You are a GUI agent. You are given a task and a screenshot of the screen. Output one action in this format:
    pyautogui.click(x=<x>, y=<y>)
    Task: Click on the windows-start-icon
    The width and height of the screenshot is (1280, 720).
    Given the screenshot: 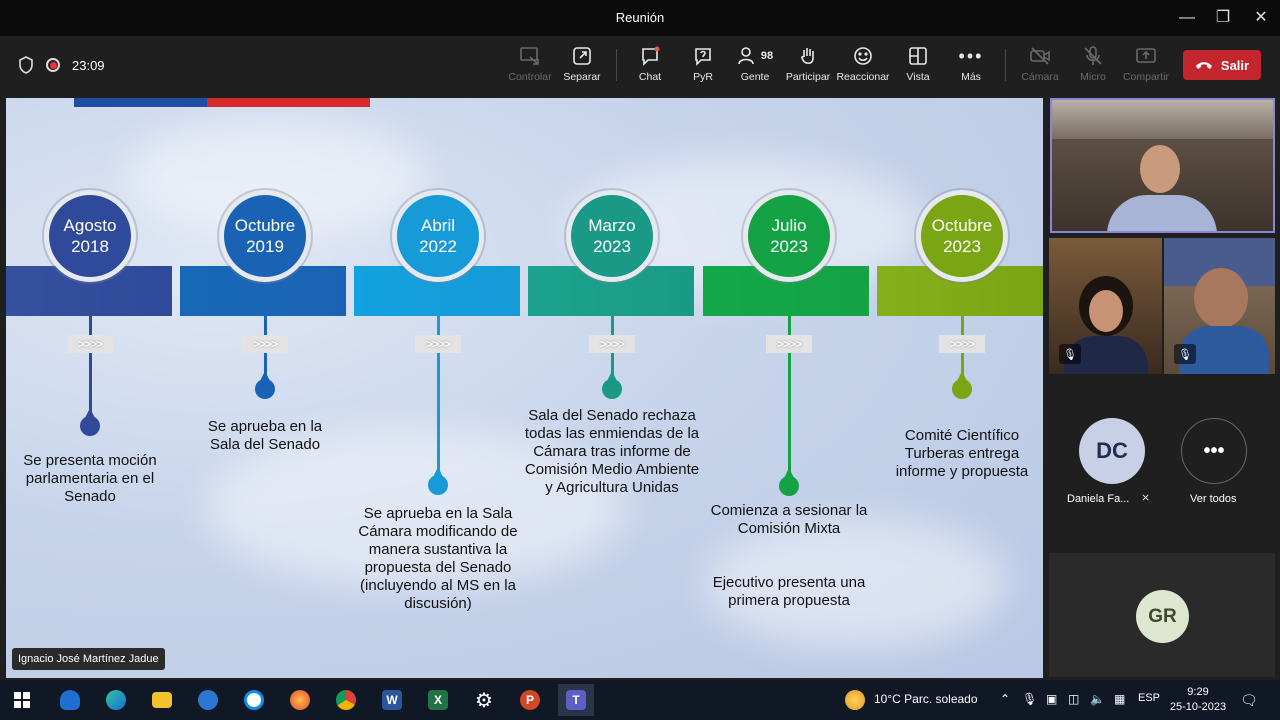 What is the action you would take?
    pyautogui.click(x=22, y=700)
    